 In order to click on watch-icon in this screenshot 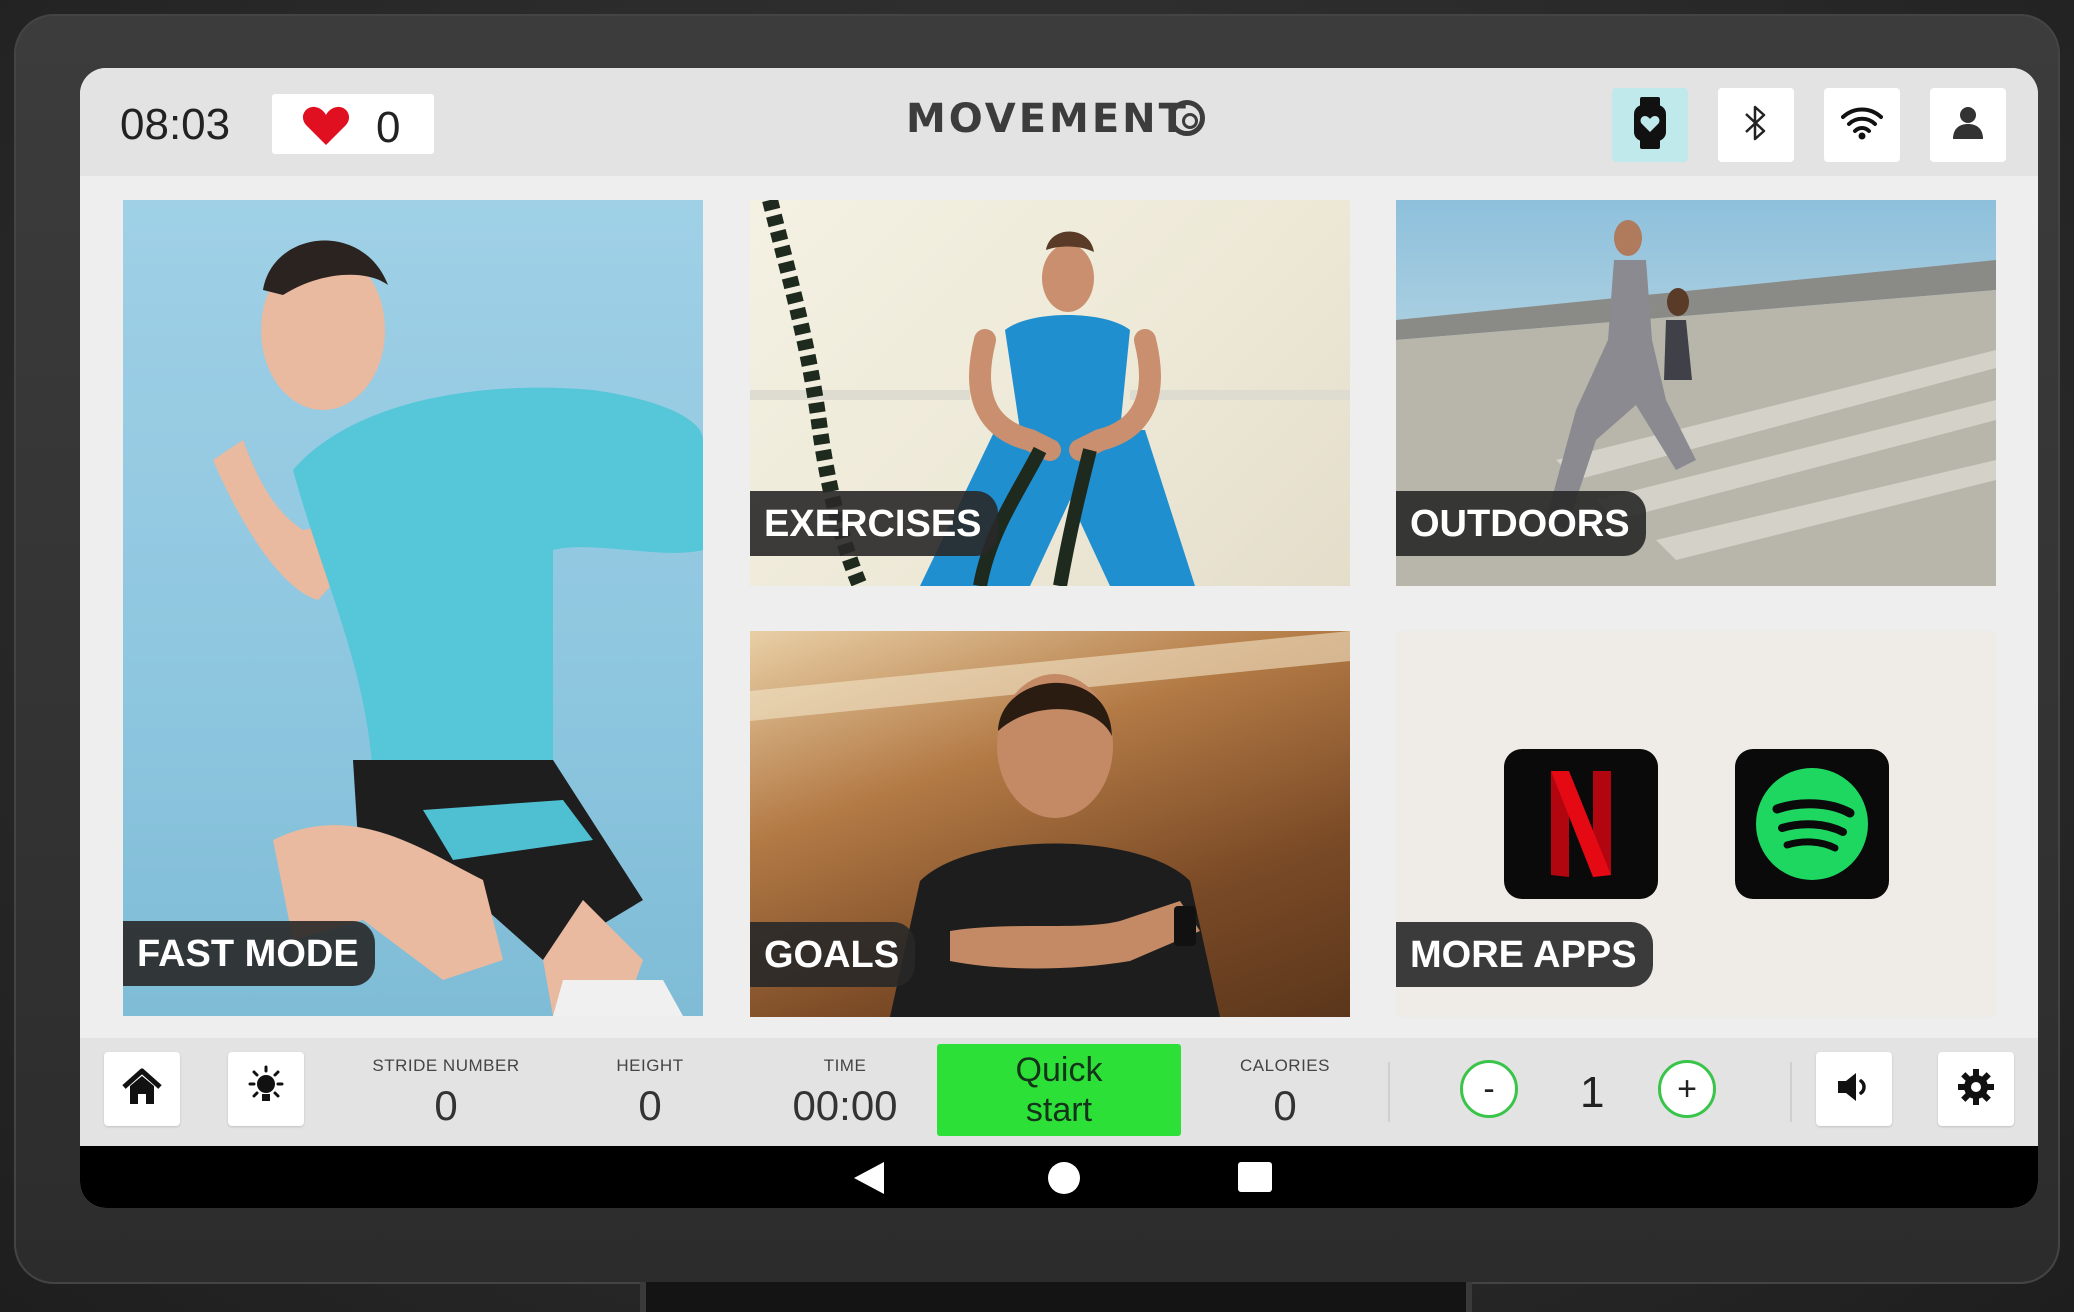, I will do `click(1650, 125)`.